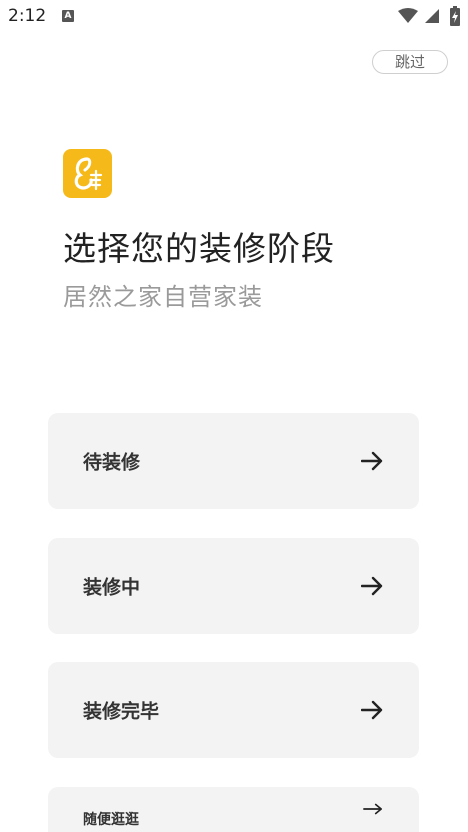  Describe the element at coordinates (163, 297) in the screenshot. I see `page-subtitle: 居然之家自营家装` at that location.